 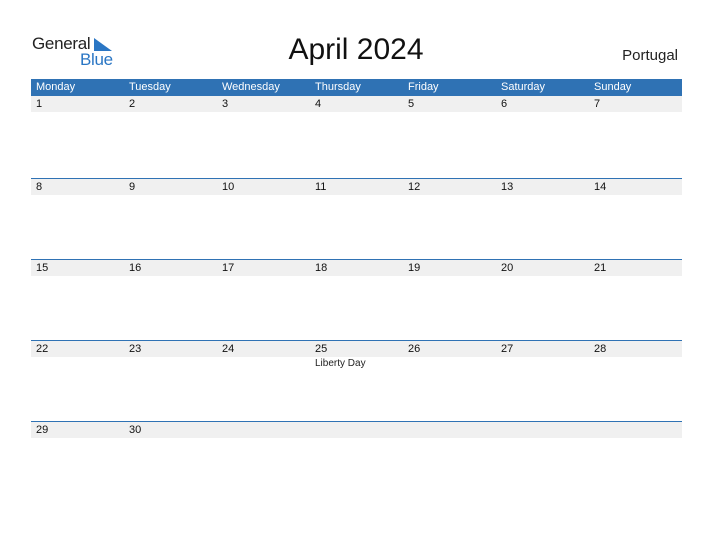 I want to click on weekday-thursday: Thursday, so click(x=338, y=87).